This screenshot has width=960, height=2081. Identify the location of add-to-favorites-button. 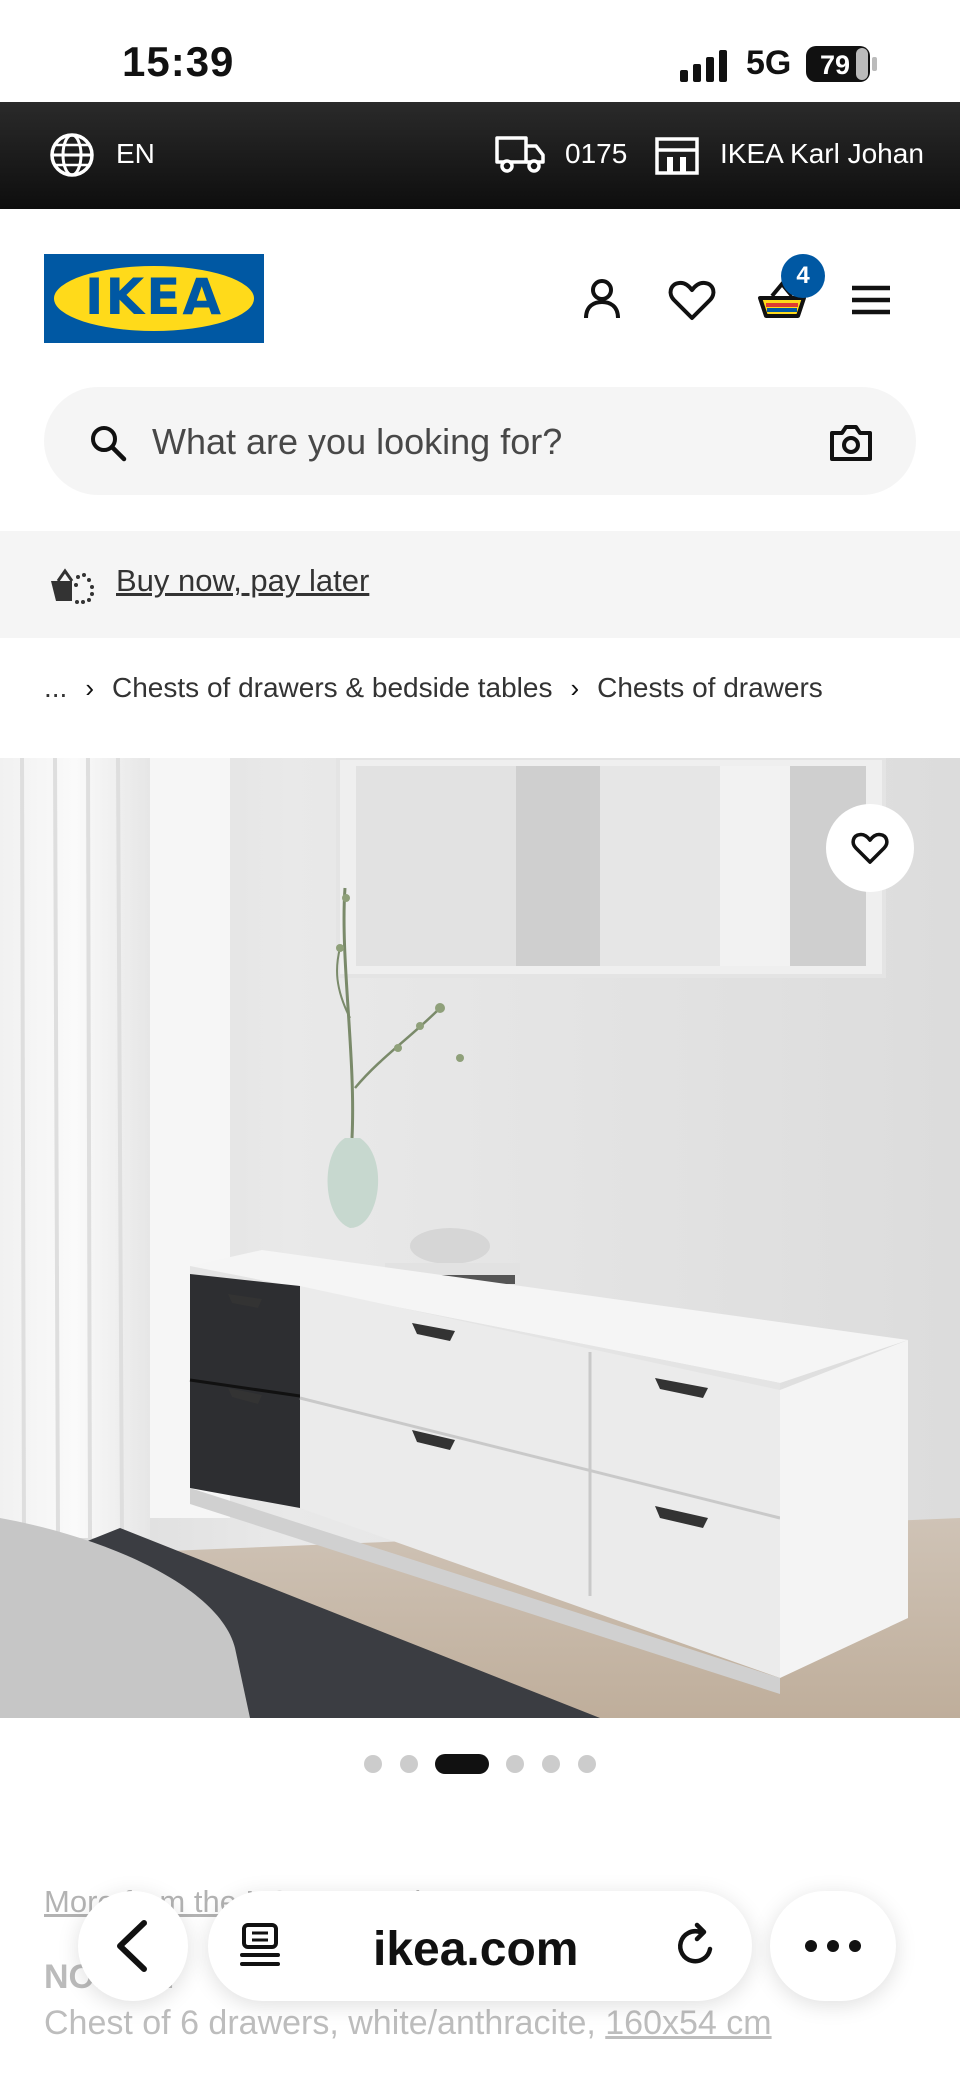
(870, 848).